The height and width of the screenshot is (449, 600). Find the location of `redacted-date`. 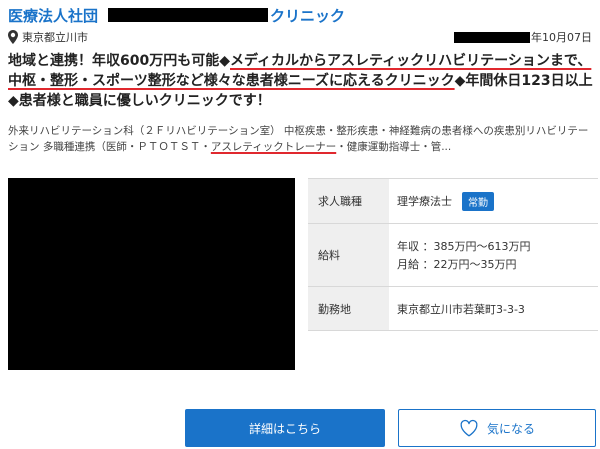

redacted-date is located at coordinates (492, 37).